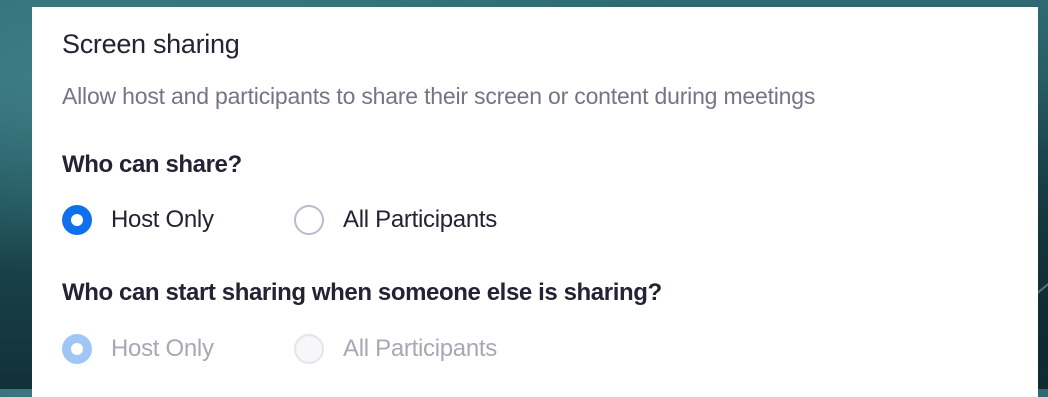  Describe the element at coordinates (152, 164) in the screenshot. I see `who-can-share-question: Who can share?` at that location.